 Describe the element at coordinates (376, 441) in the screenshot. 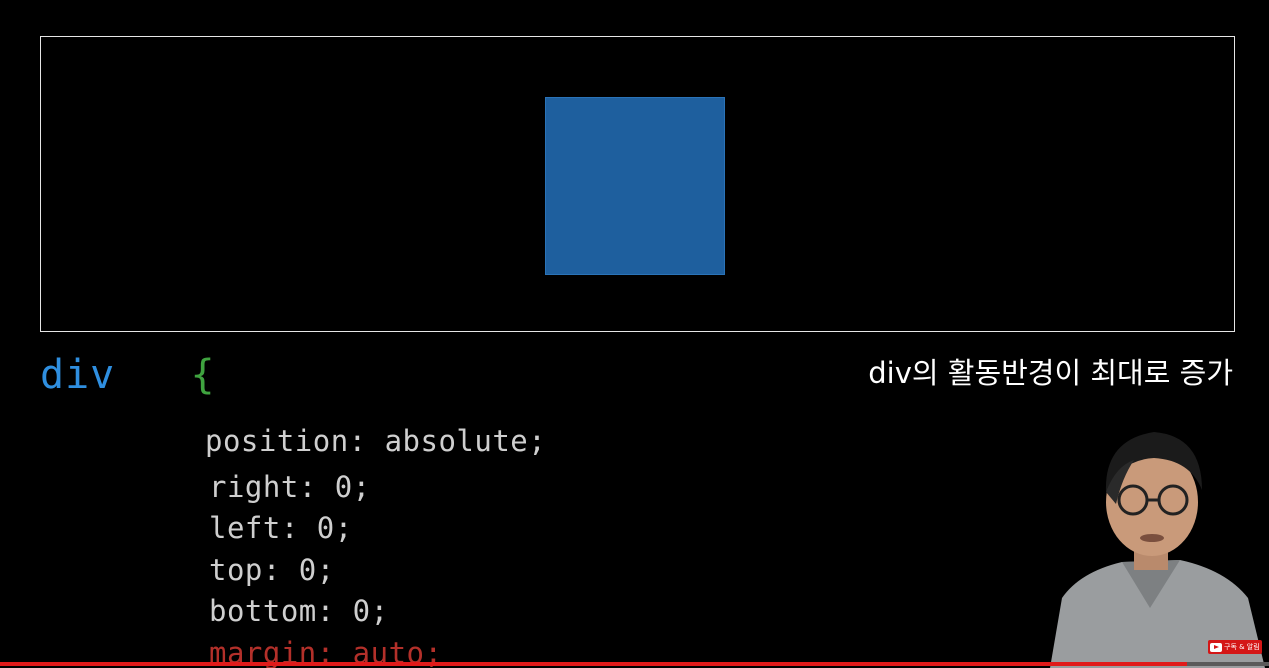

I see `code-line-position: position: absolute;` at that location.